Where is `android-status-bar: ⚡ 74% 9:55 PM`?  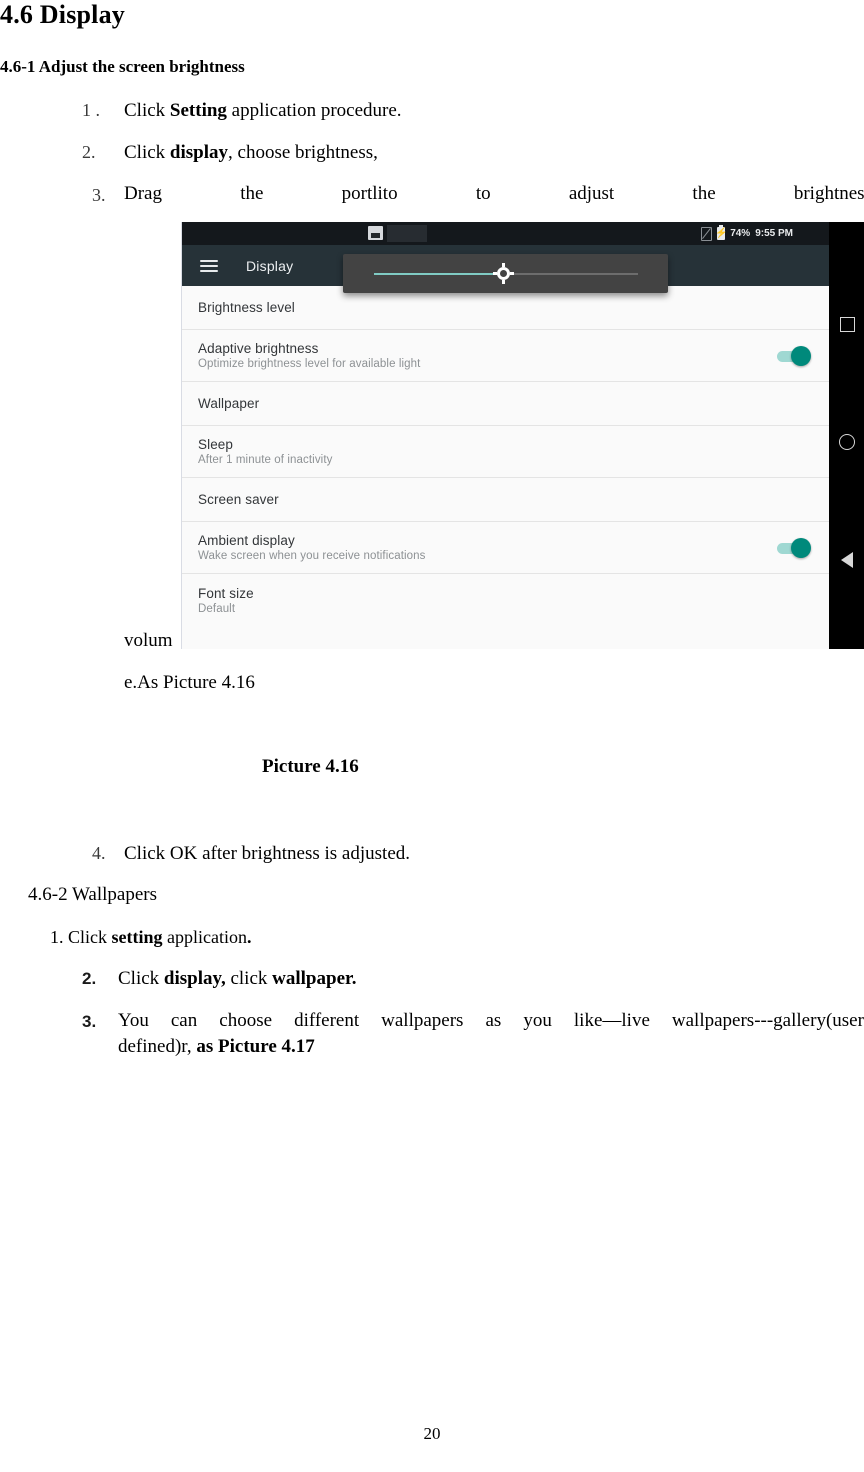
android-status-bar: ⚡ 74% 9:55 PM is located at coordinates (505, 233).